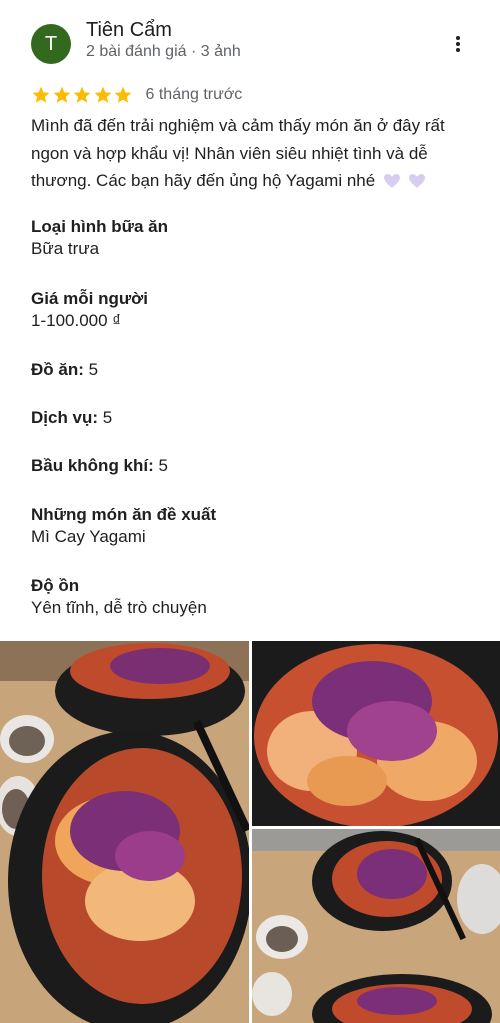  What do you see at coordinates (251, 310) in the screenshot?
I see `attr-price: Giá mỗi người 1-100.000 ₫` at bounding box center [251, 310].